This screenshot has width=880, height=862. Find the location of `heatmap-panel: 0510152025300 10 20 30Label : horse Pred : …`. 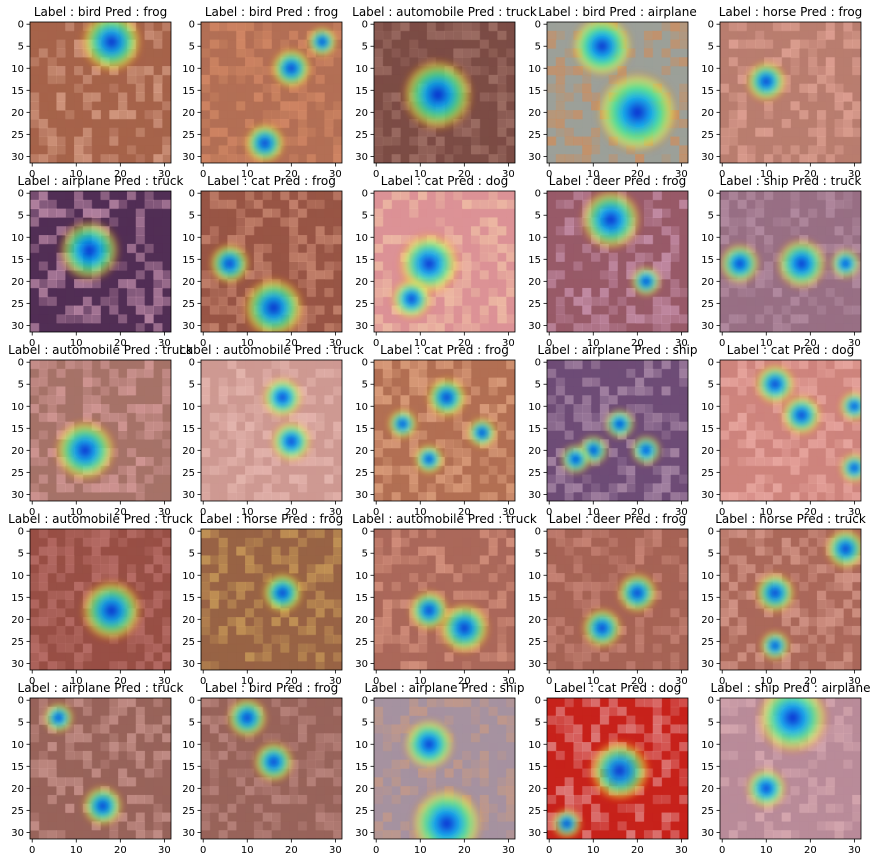

heatmap-panel: 0510152025300 10 20 30Label : horse Pred : … is located at coordinates (262, 599).